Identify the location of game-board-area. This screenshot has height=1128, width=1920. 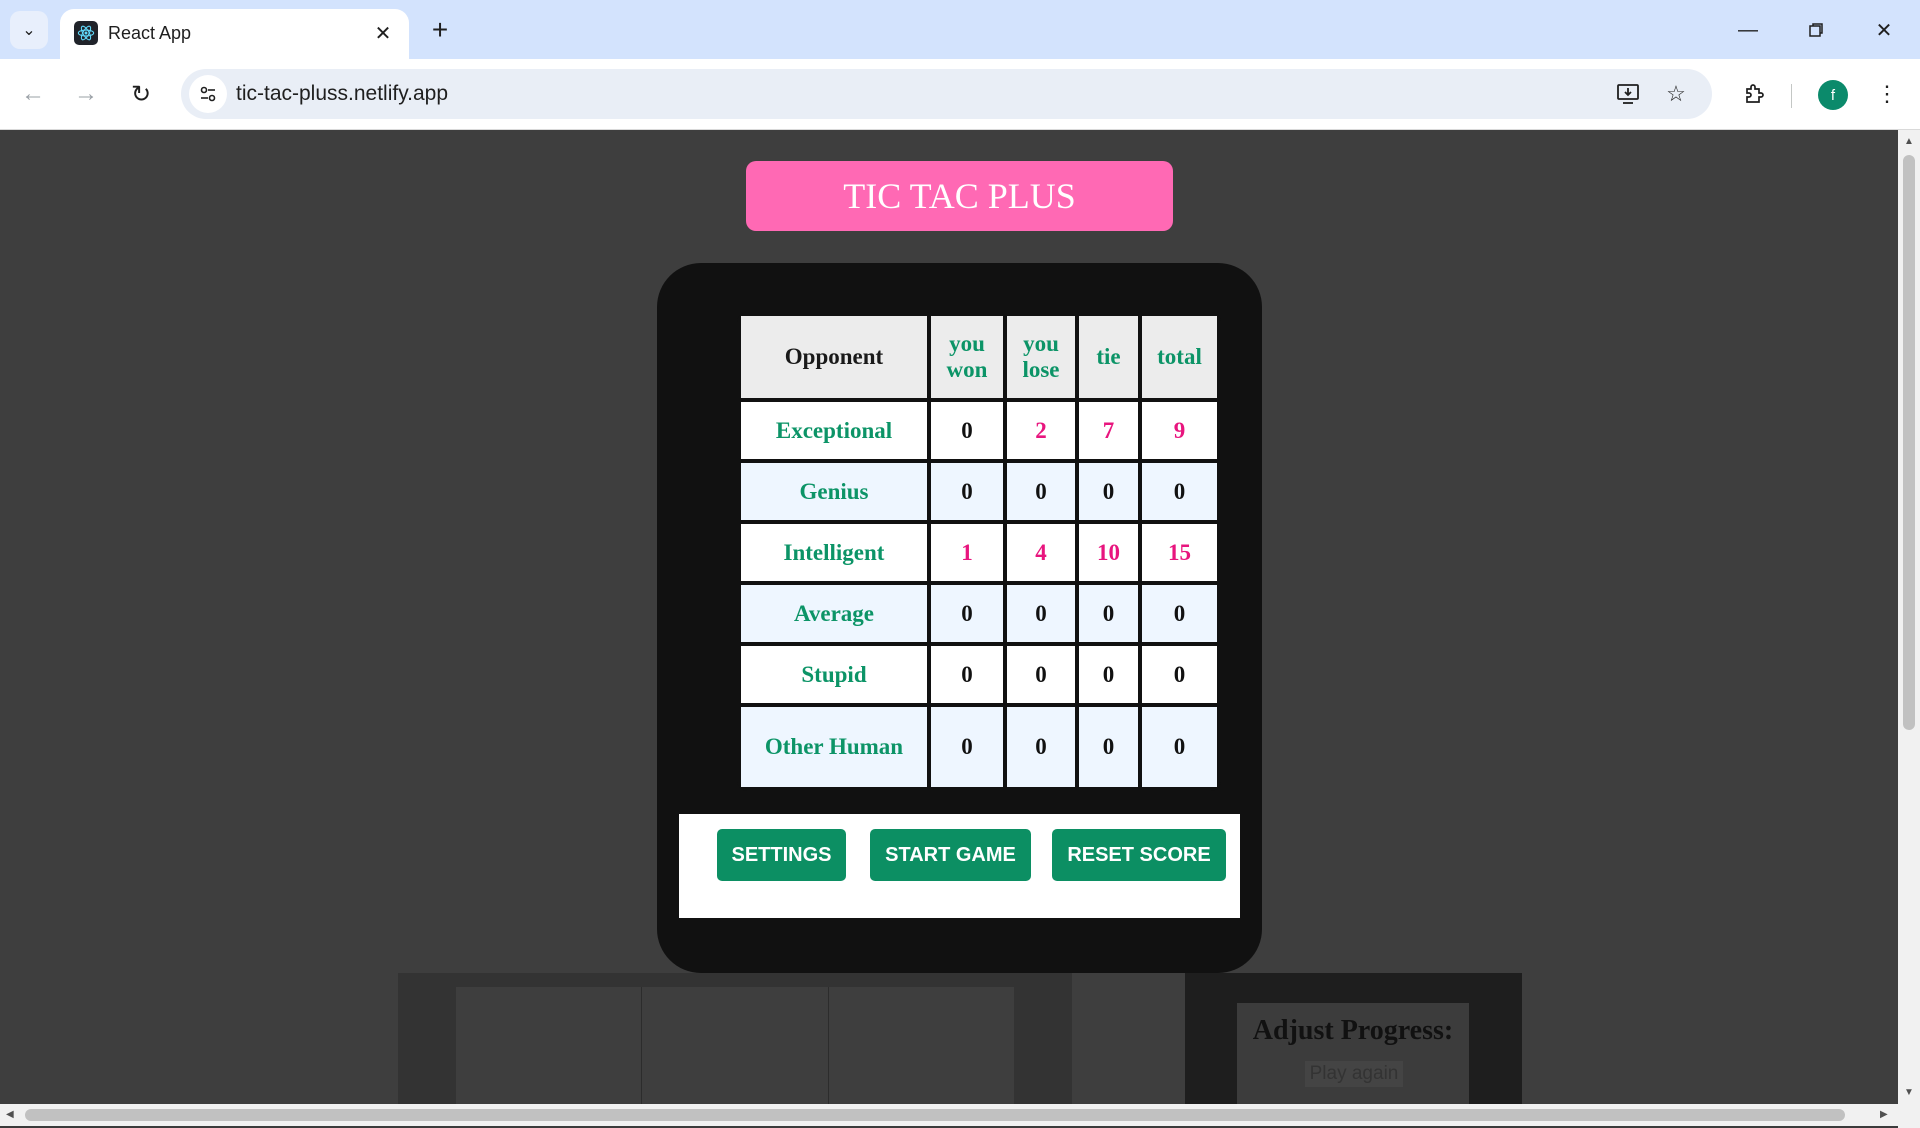
(735, 1038).